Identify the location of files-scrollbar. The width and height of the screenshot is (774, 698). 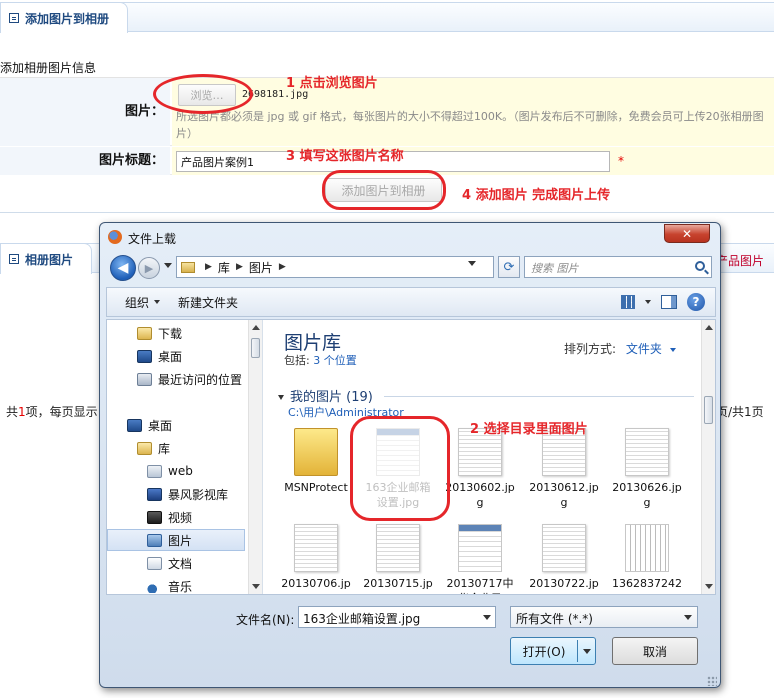
(708, 457).